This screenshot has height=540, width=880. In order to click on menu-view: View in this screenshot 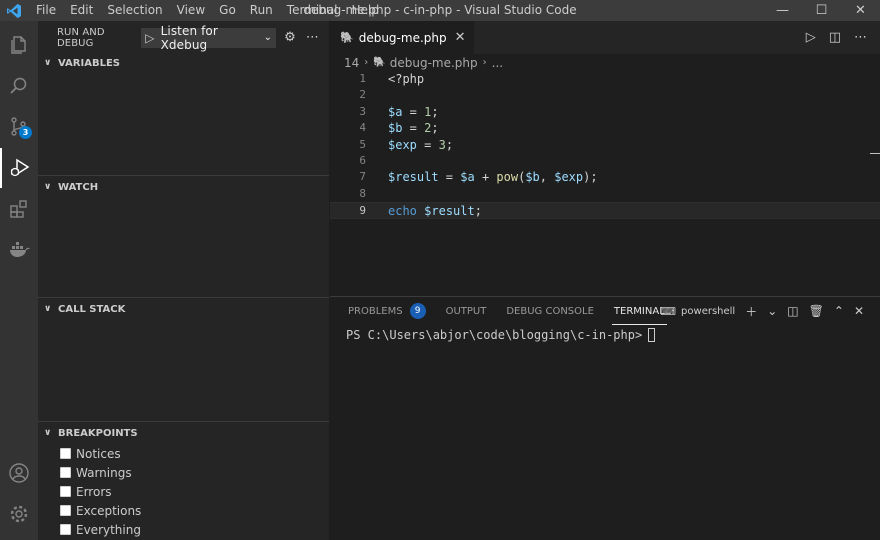, I will do `click(191, 10)`.